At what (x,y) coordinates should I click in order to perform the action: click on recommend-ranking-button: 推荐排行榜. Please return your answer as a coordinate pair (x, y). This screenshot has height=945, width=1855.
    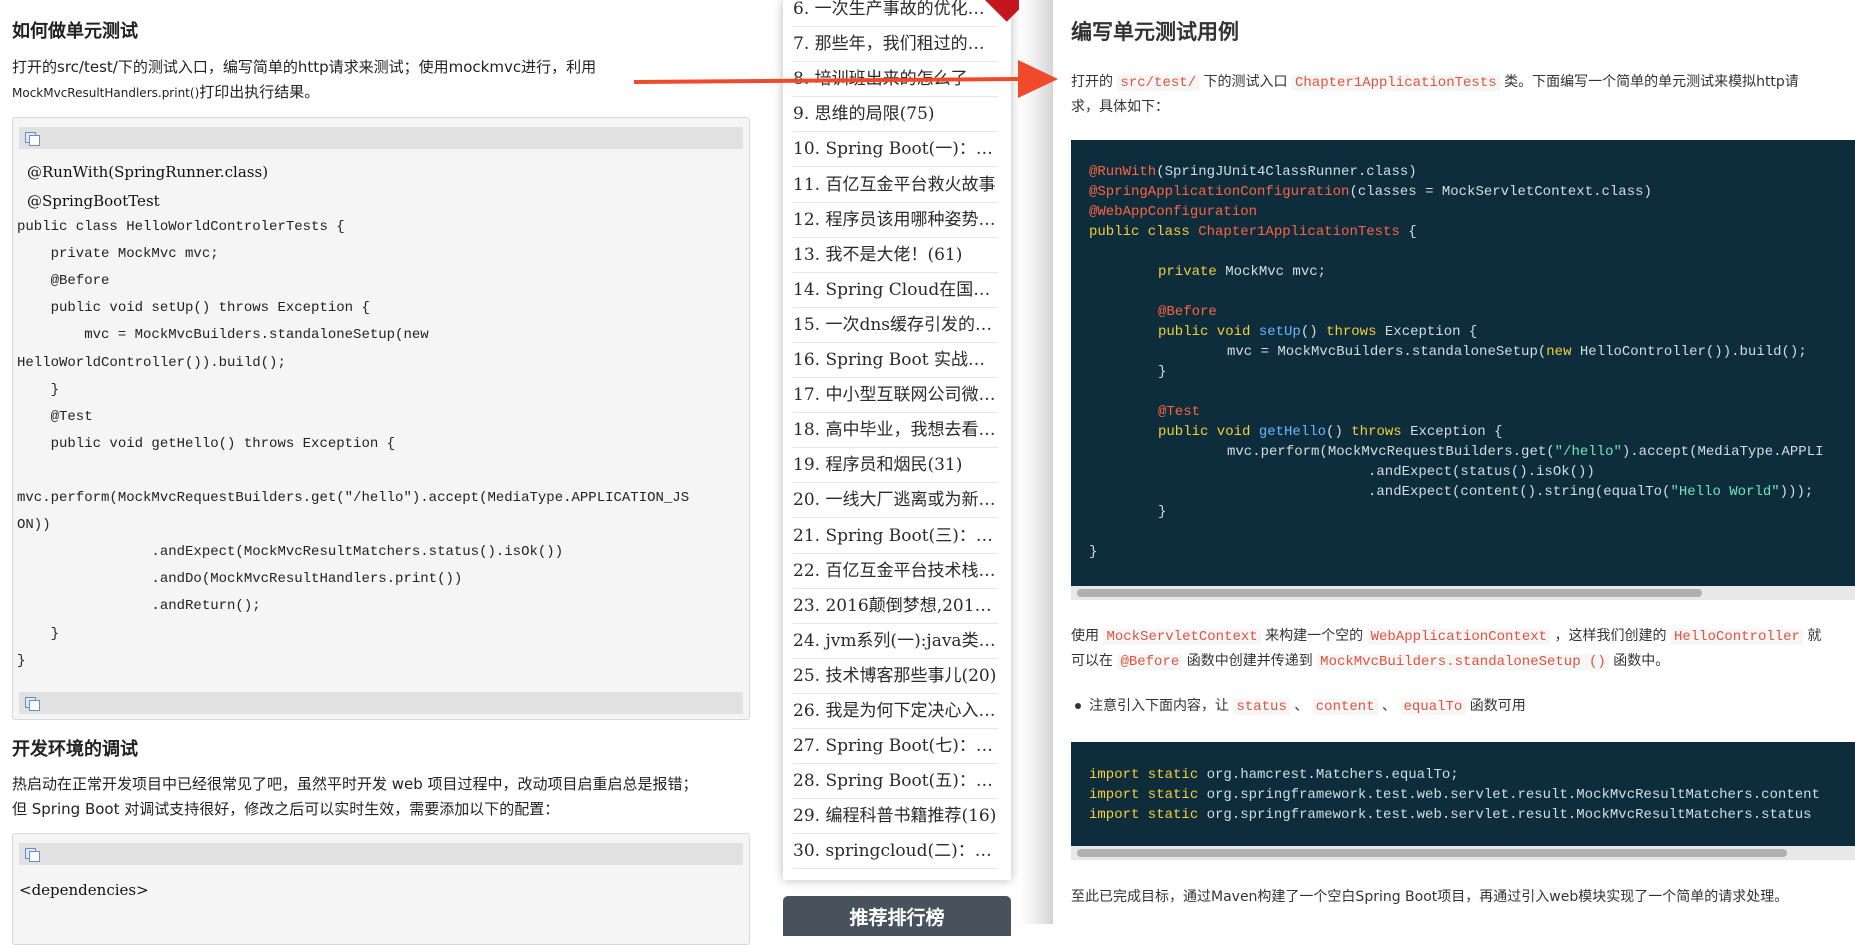
    Looking at the image, I should click on (897, 916).